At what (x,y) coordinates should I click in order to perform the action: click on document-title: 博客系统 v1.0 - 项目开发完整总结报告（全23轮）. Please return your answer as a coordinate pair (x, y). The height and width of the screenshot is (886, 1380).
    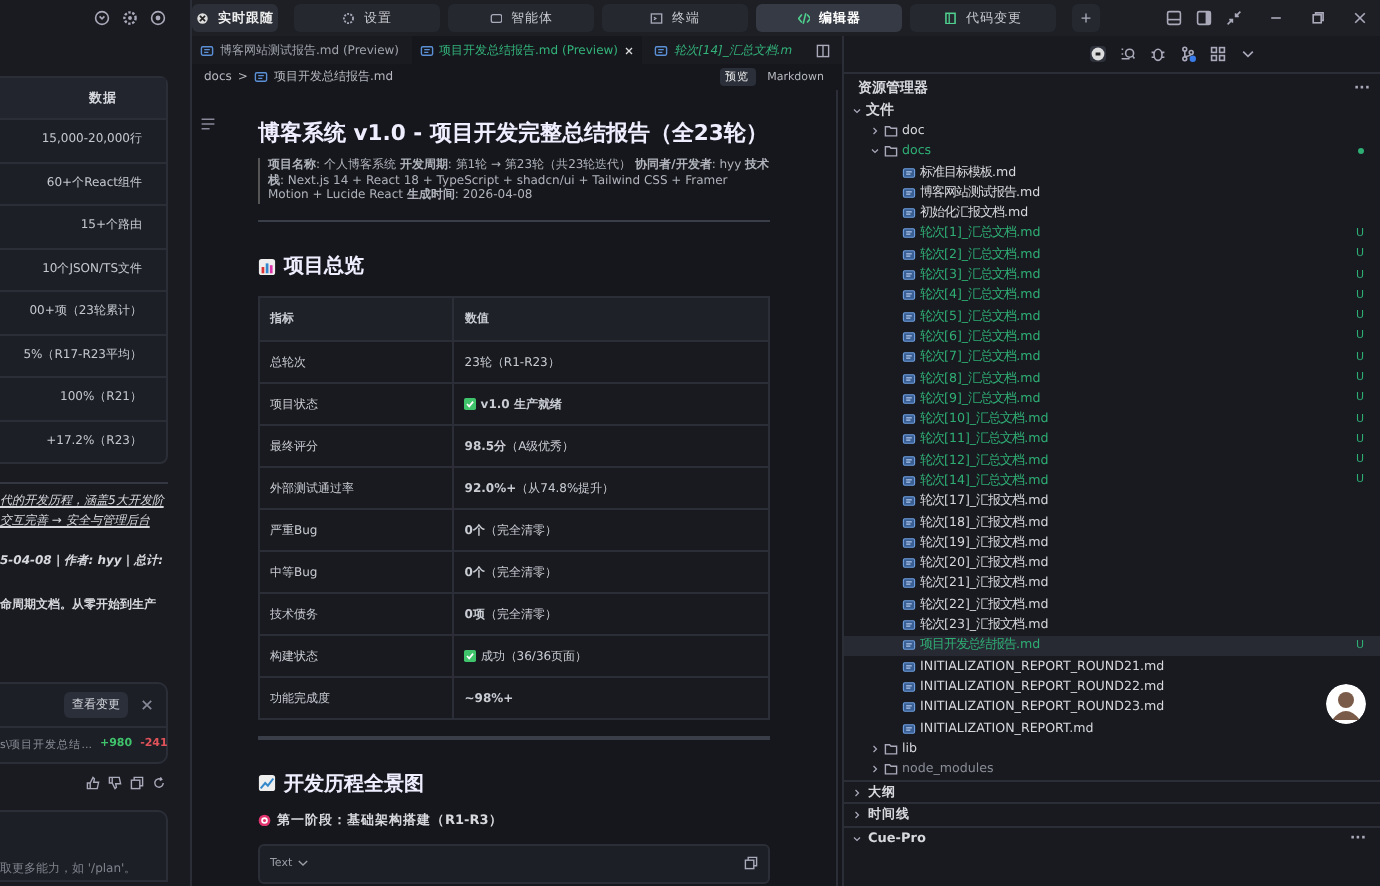
    Looking at the image, I should click on (513, 134).